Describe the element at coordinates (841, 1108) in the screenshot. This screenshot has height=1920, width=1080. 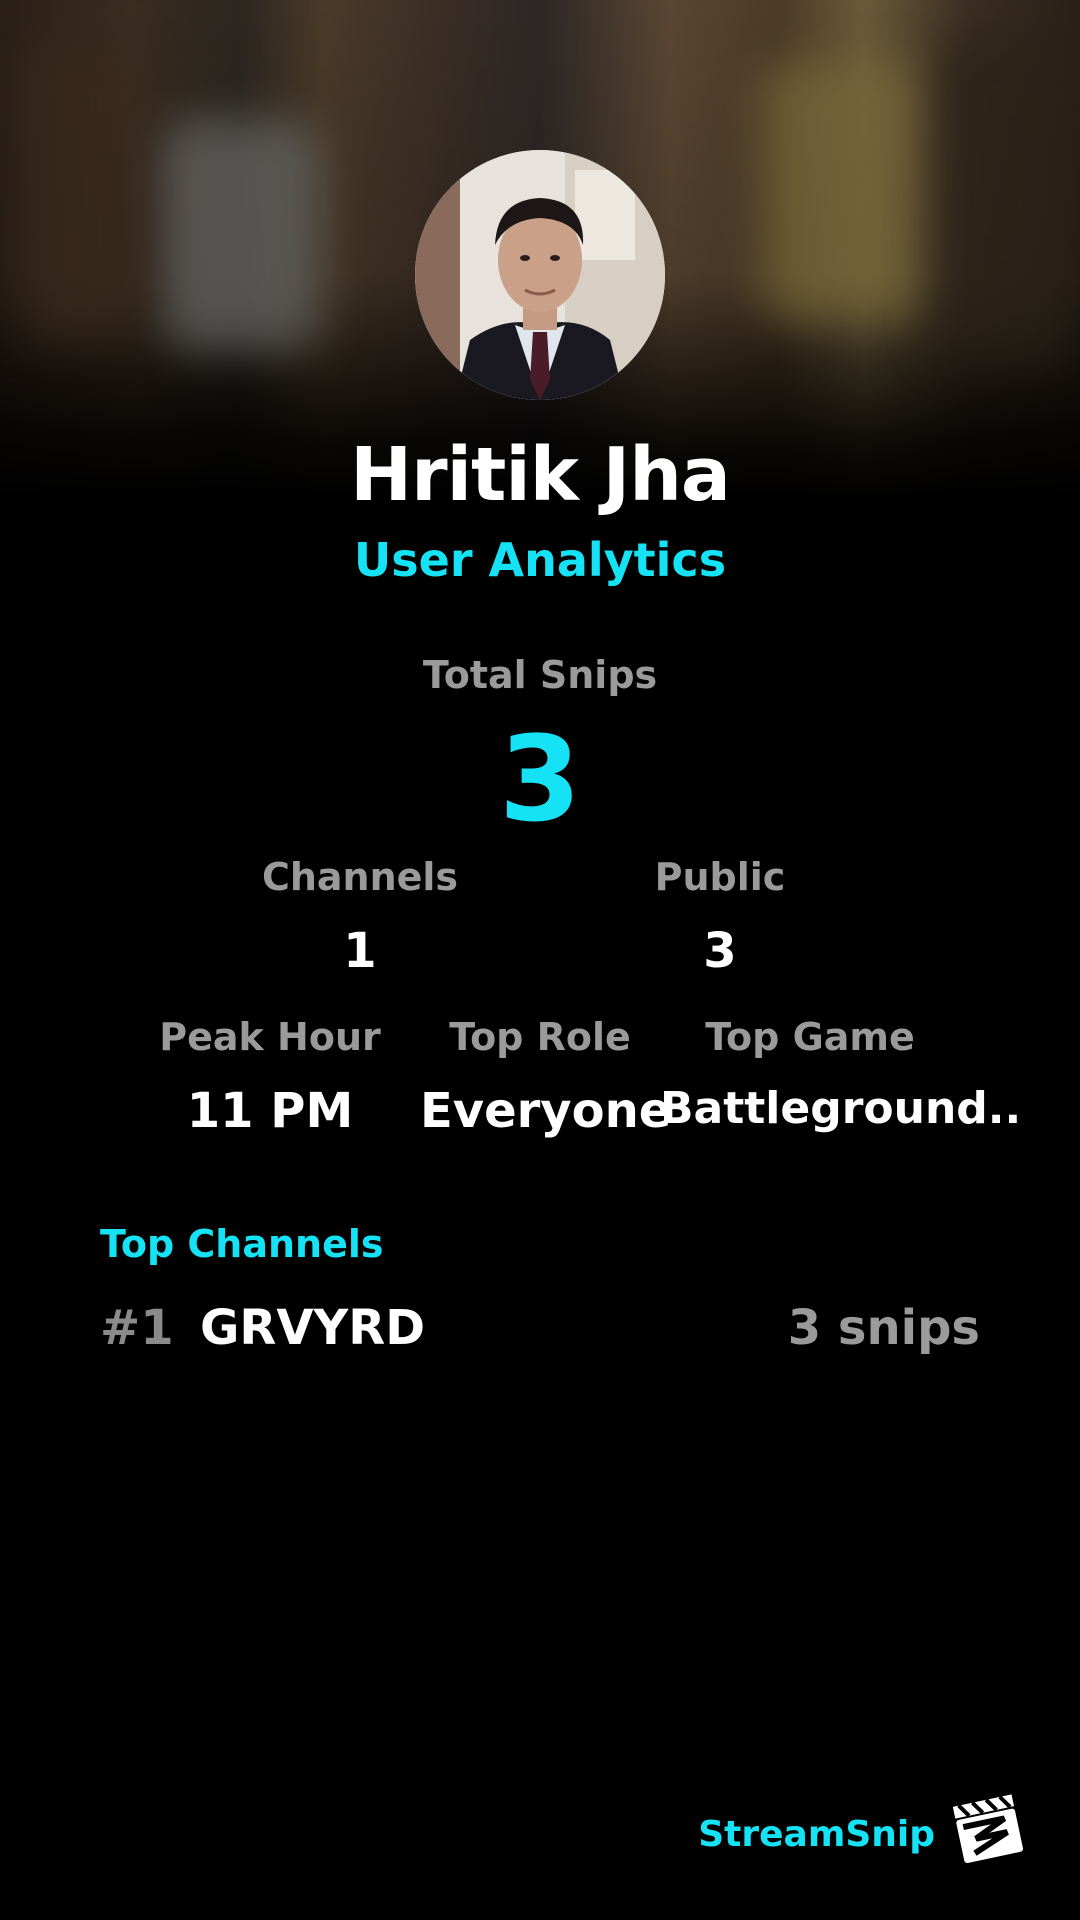
I see `stat-value: Battleground..` at that location.